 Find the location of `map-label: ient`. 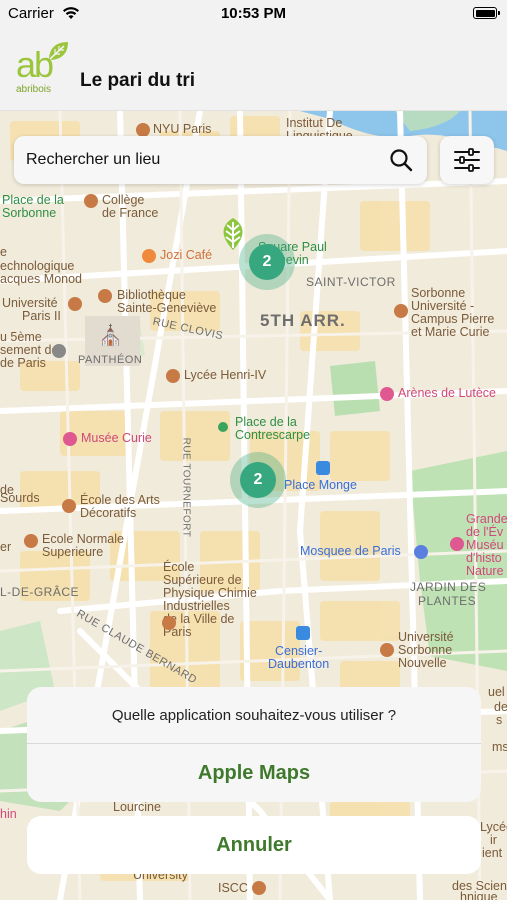

map-label: ient is located at coordinates (492, 853).